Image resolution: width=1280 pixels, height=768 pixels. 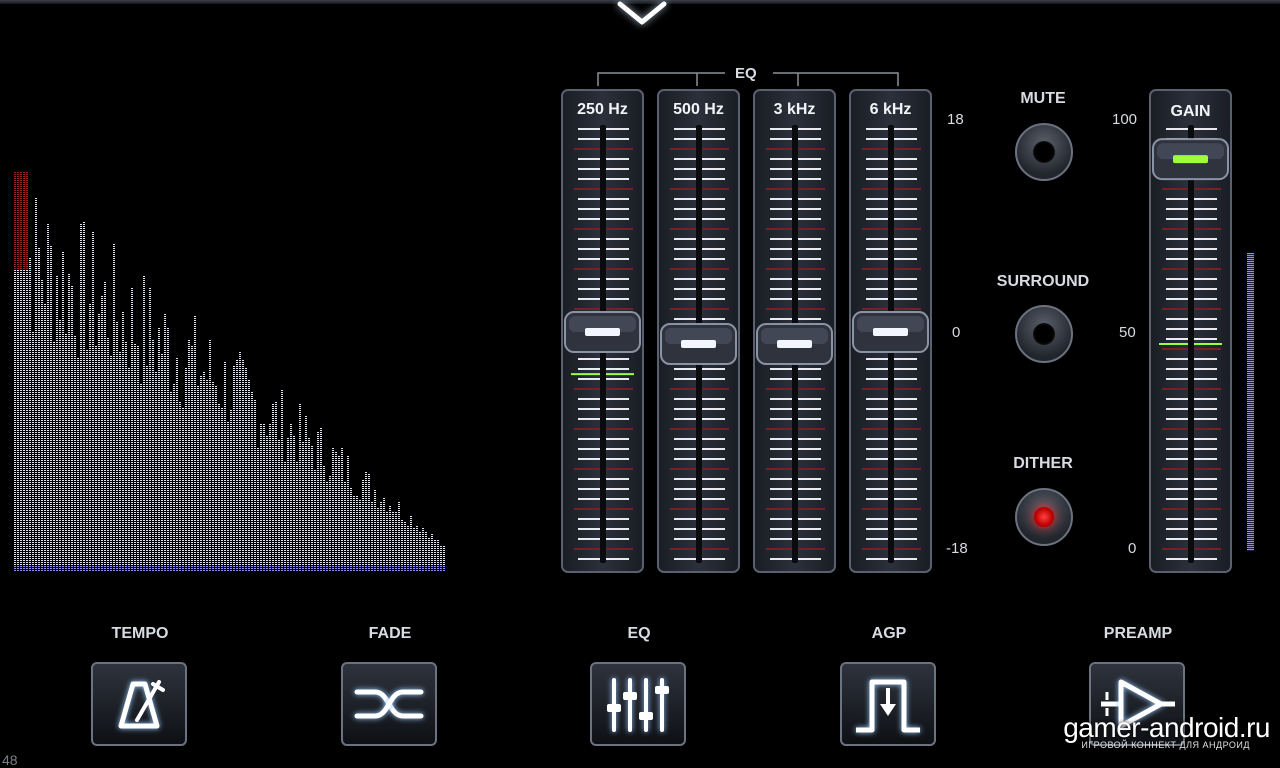 I want to click on agp-gate-icon, so click(x=888, y=706).